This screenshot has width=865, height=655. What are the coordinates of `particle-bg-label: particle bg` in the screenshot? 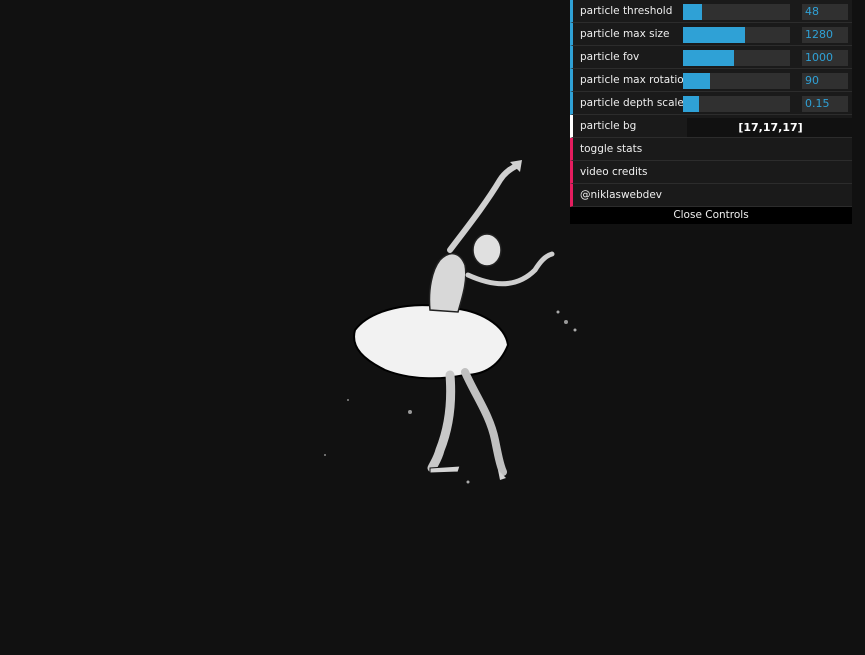 It's located at (608, 126).